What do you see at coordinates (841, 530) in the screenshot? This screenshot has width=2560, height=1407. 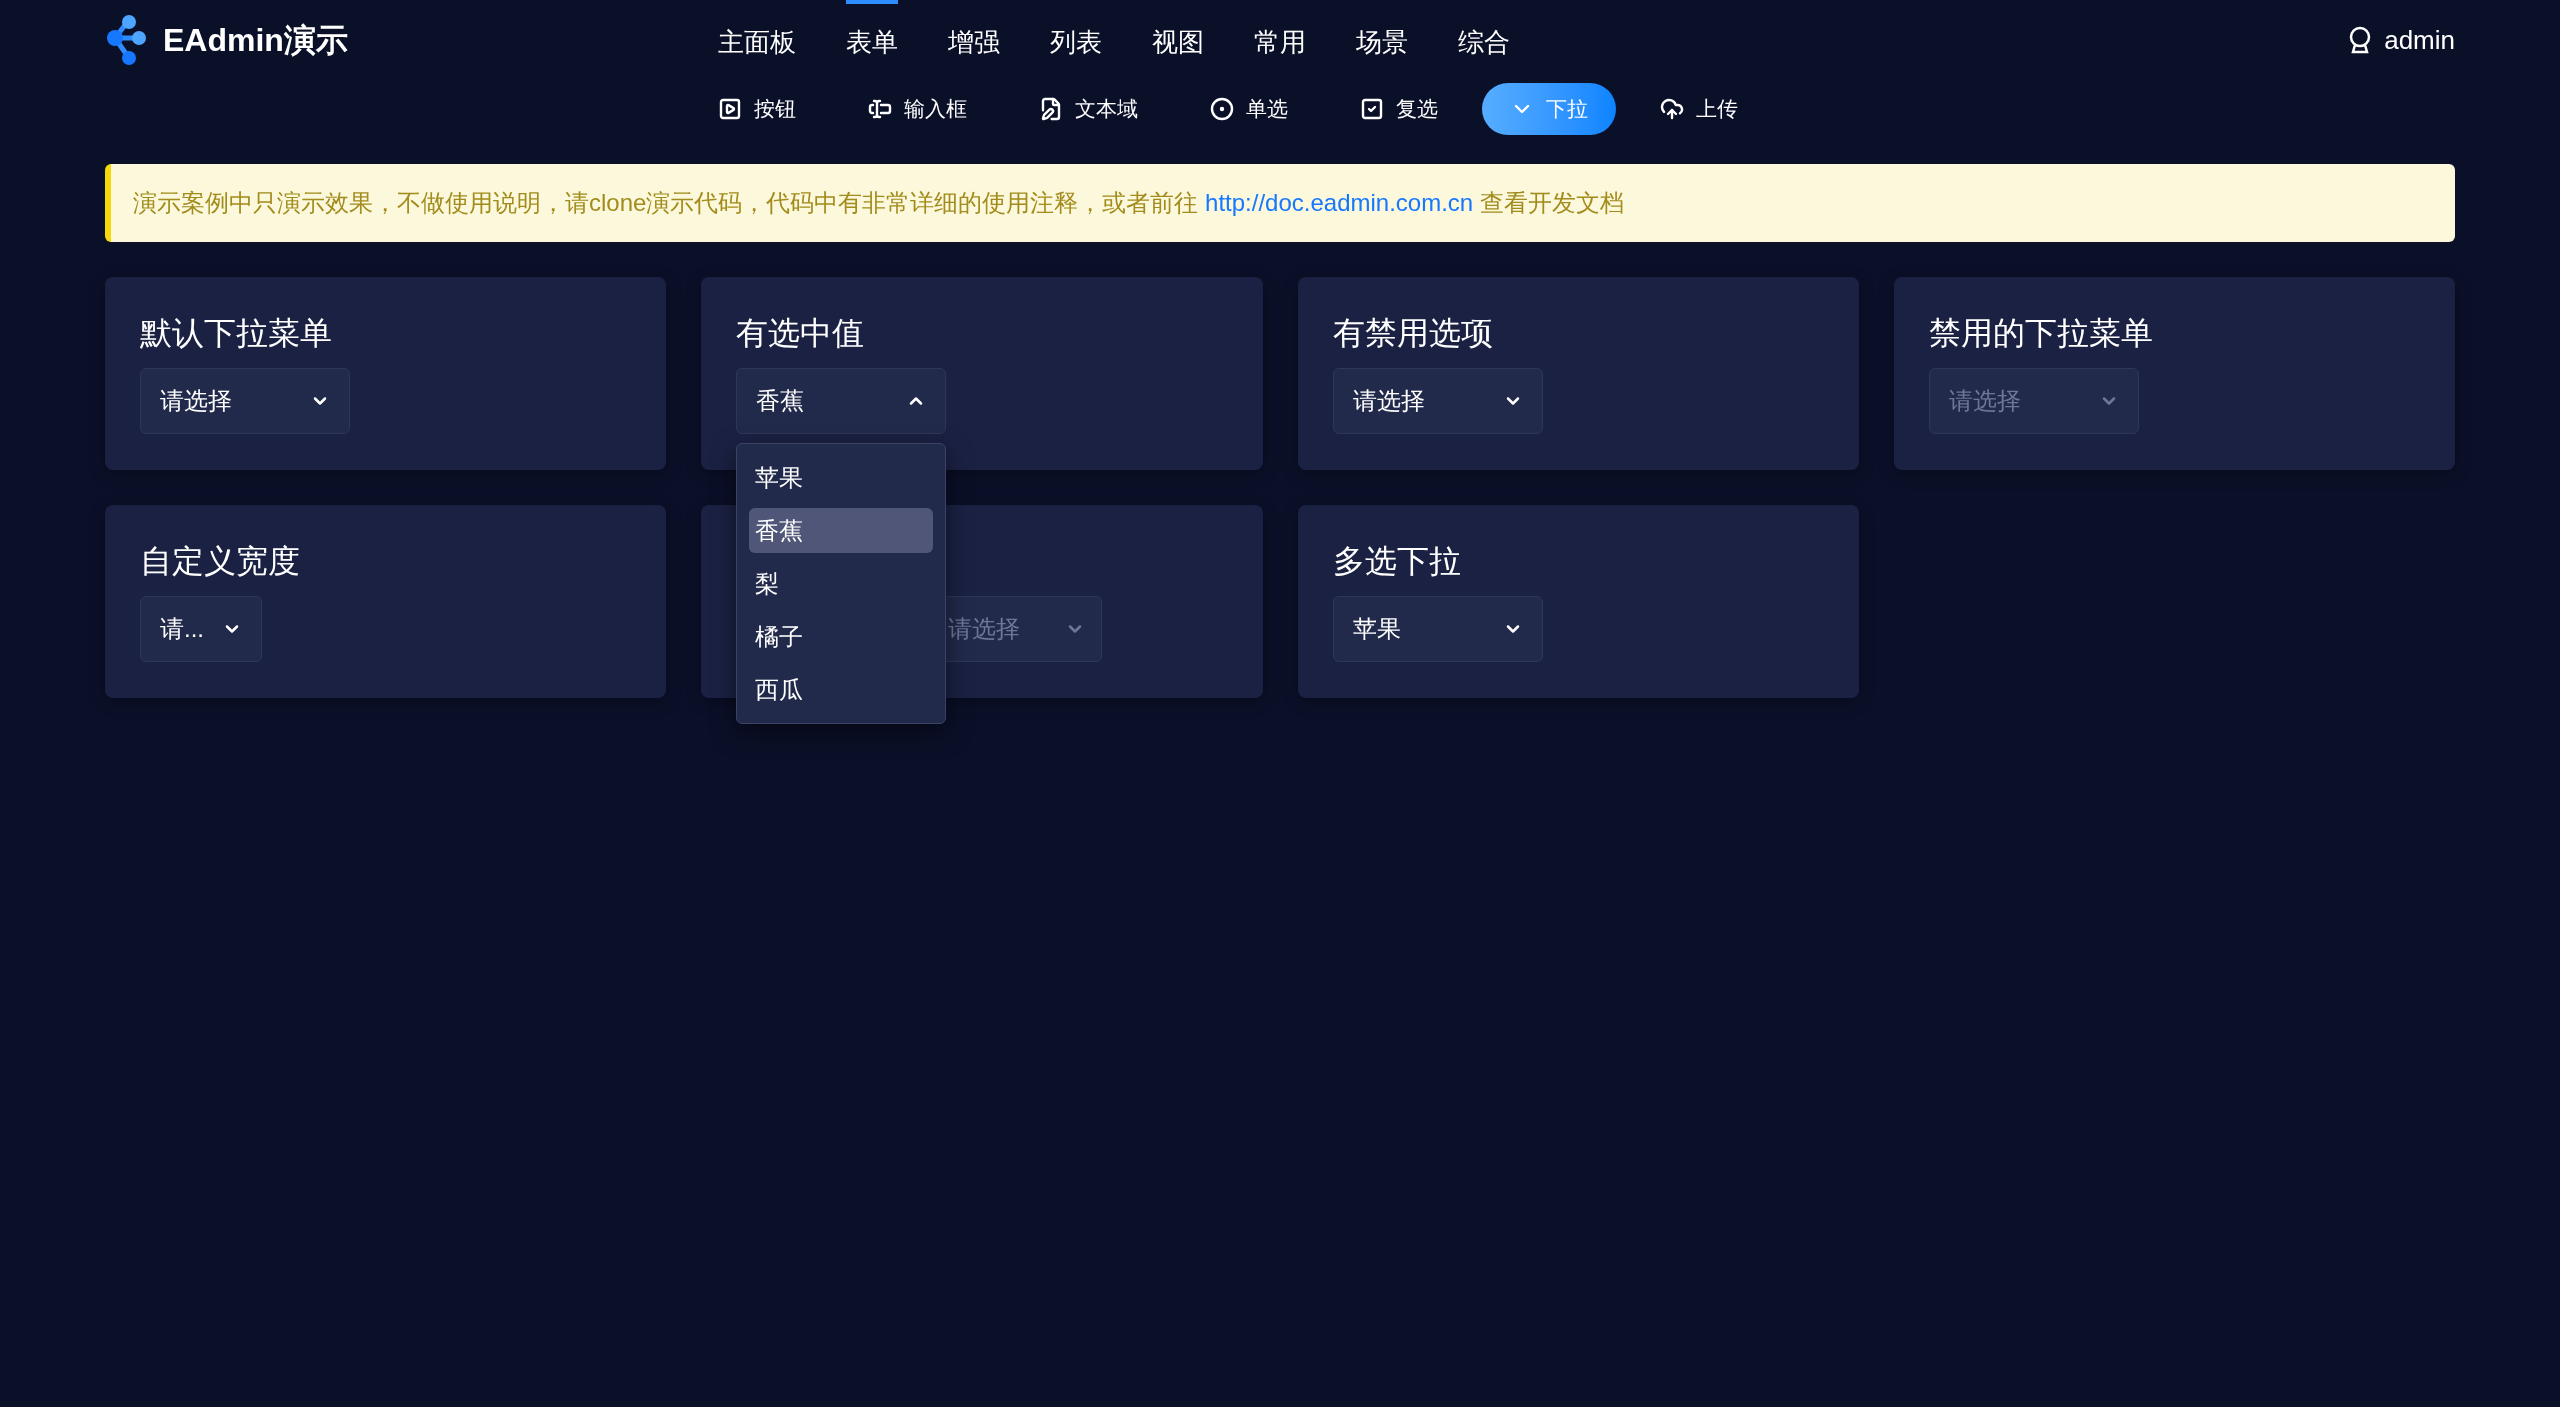 I see `dropdown-option: 香蕉` at bounding box center [841, 530].